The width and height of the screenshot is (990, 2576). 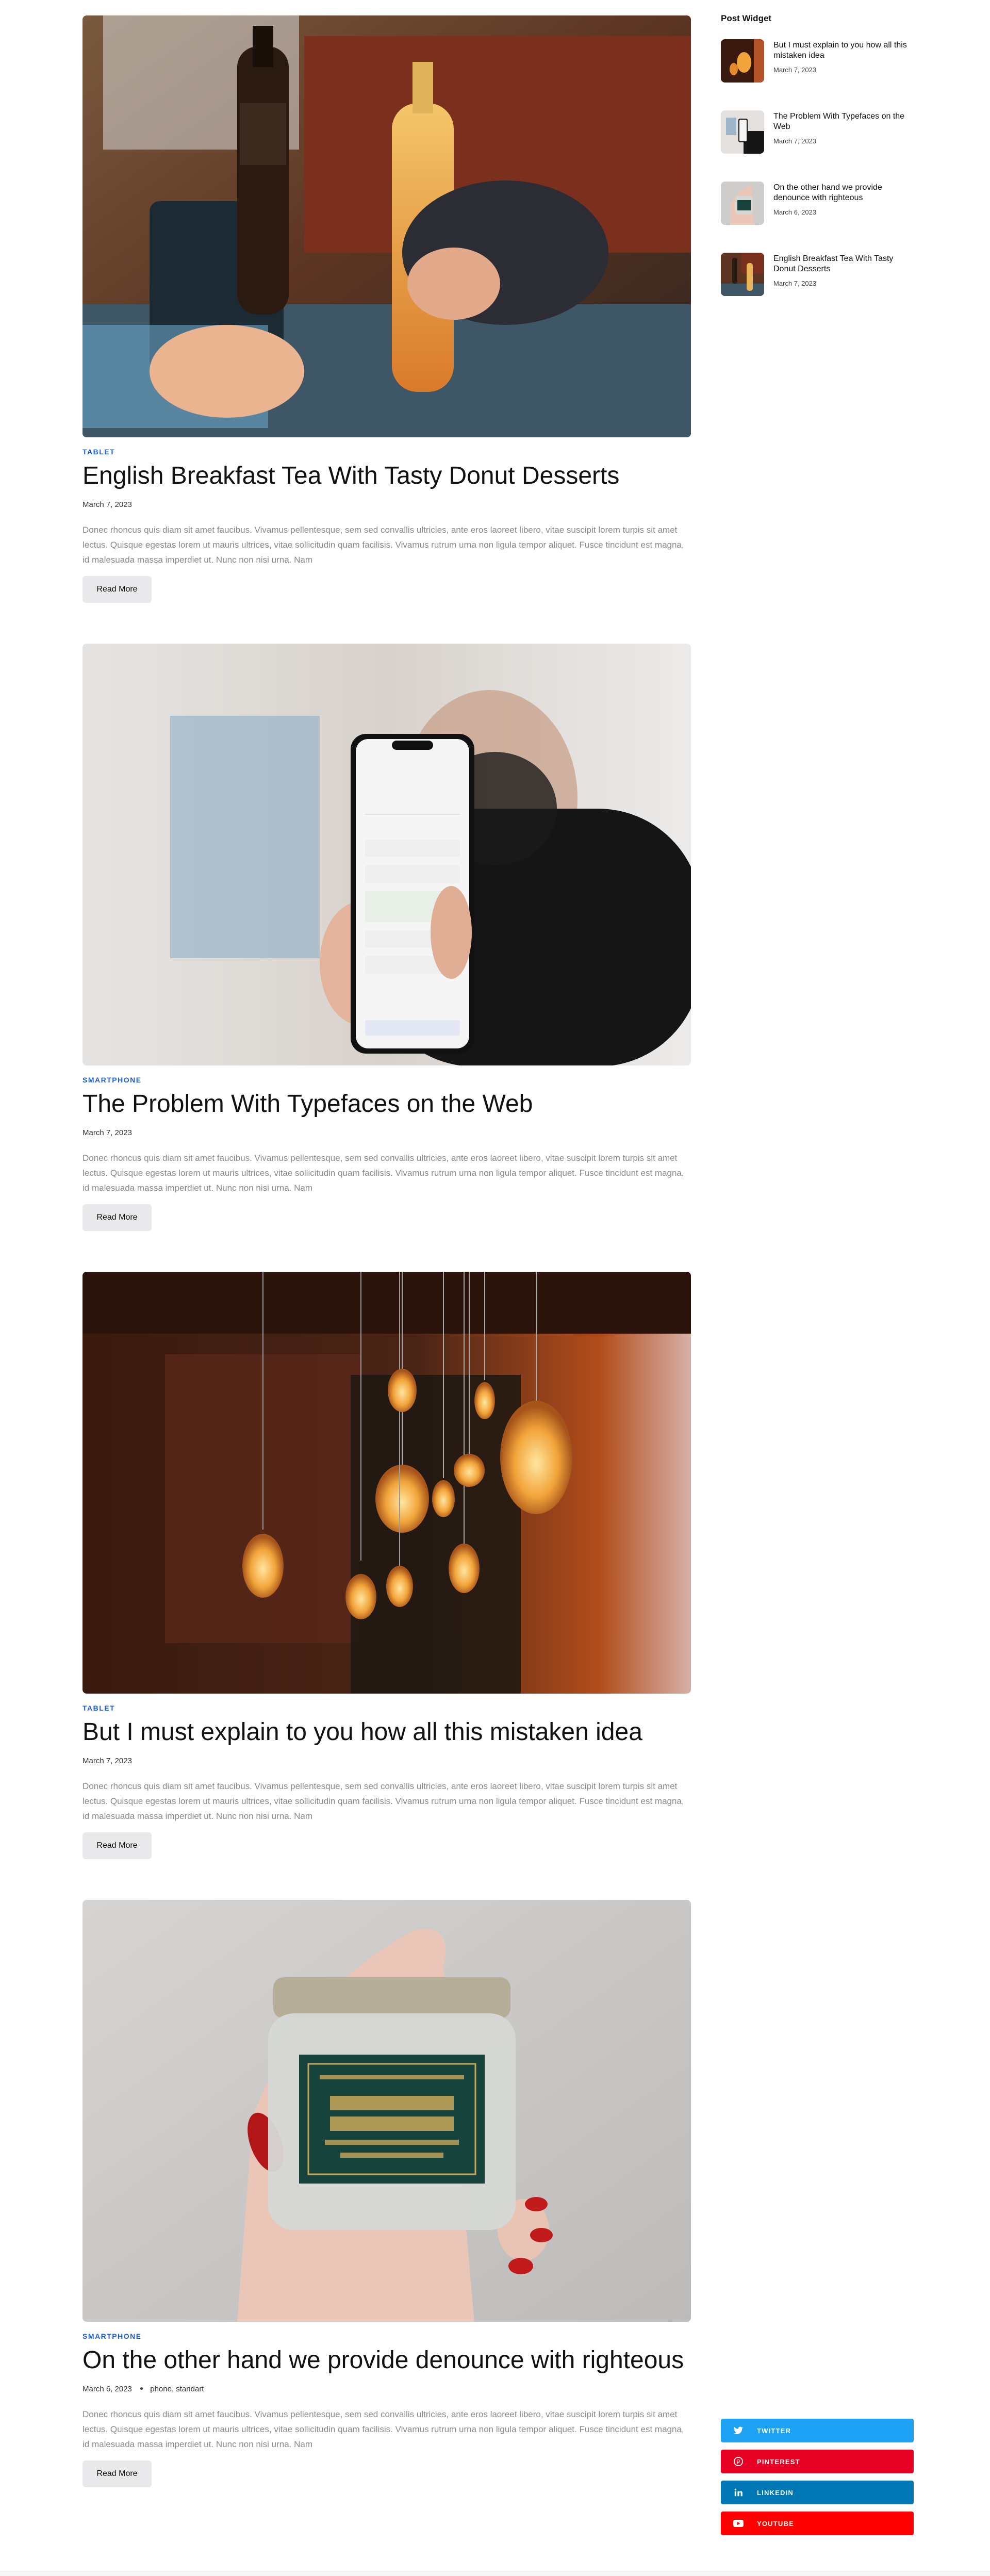 What do you see at coordinates (775, 2523) in the screenshot?
I see `youtube-label: YOUTUBE` at bounding box center [775, 2523].